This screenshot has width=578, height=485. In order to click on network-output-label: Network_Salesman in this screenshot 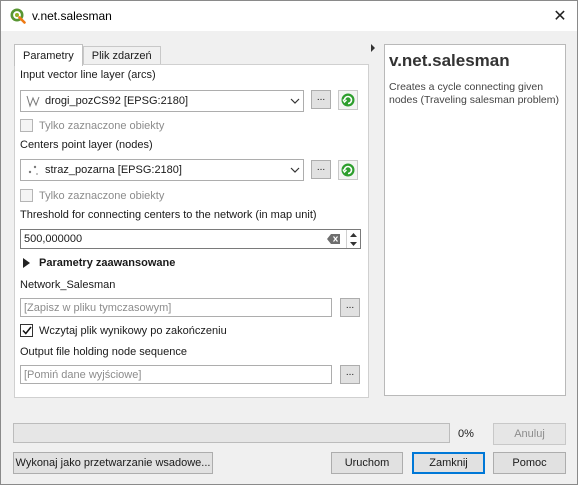, I will do `click(68, 285)`.